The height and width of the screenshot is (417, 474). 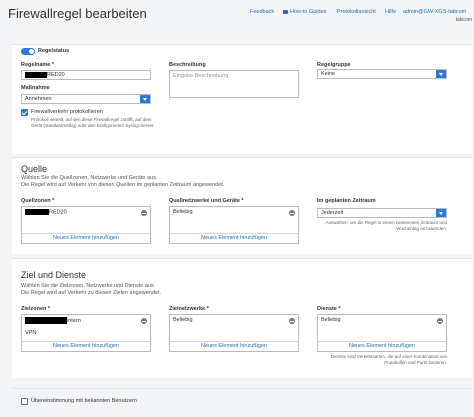 What do you see at coordinates (86, 75) in the screenshot?
I see `rule-name-input: RED20` at bounding box center [86, 75].